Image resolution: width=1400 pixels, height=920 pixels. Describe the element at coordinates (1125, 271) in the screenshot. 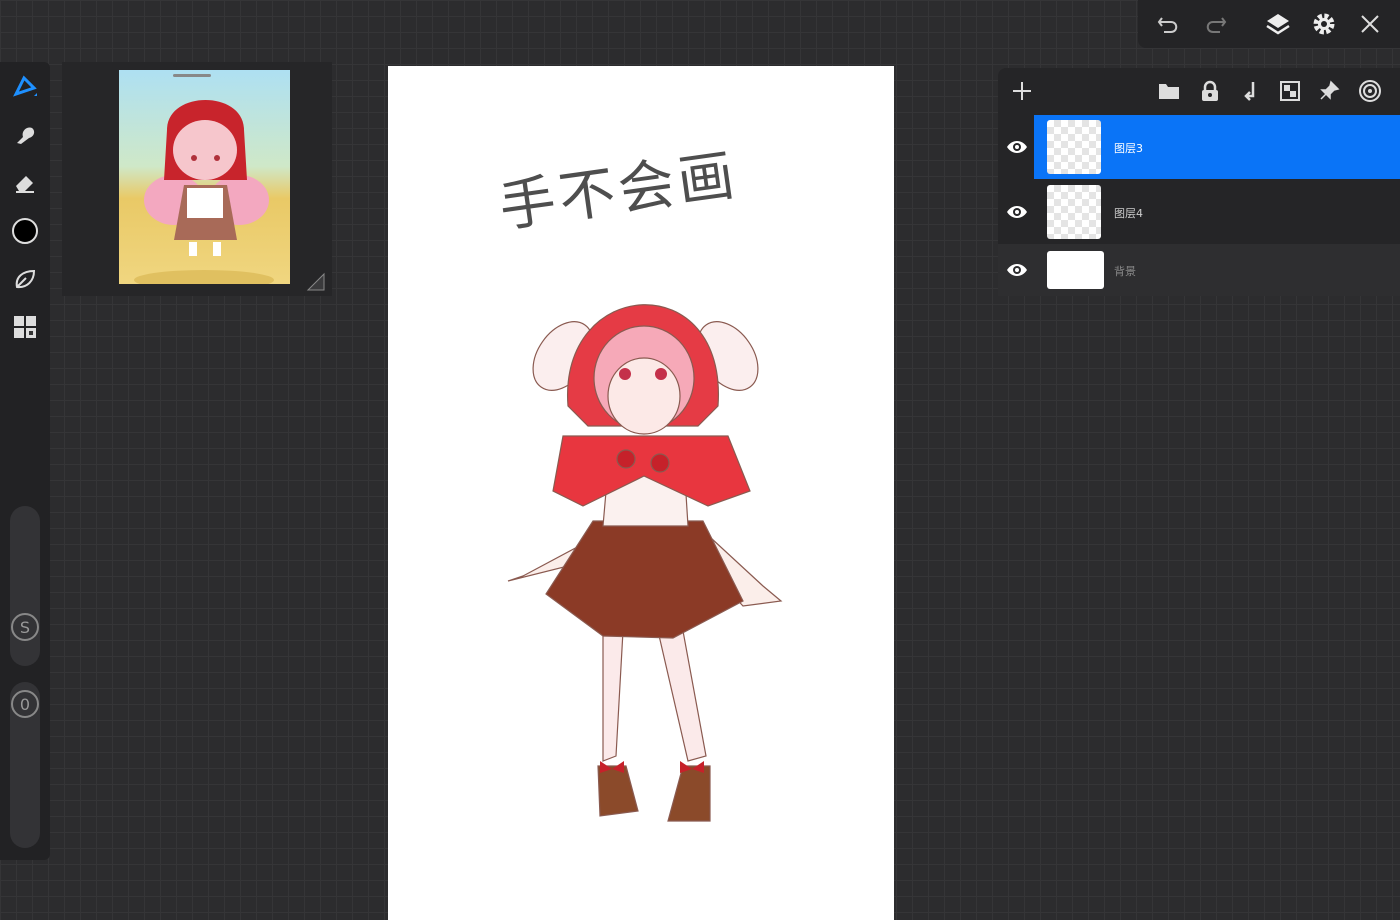

I see `layer-name: 背景` at that location.